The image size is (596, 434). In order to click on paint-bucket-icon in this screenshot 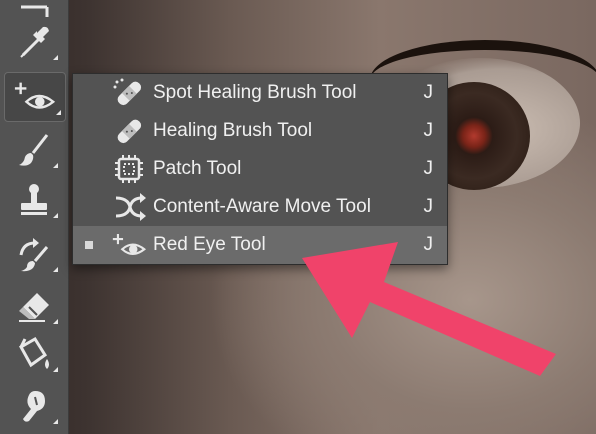, I will do `click(33, 352)`.